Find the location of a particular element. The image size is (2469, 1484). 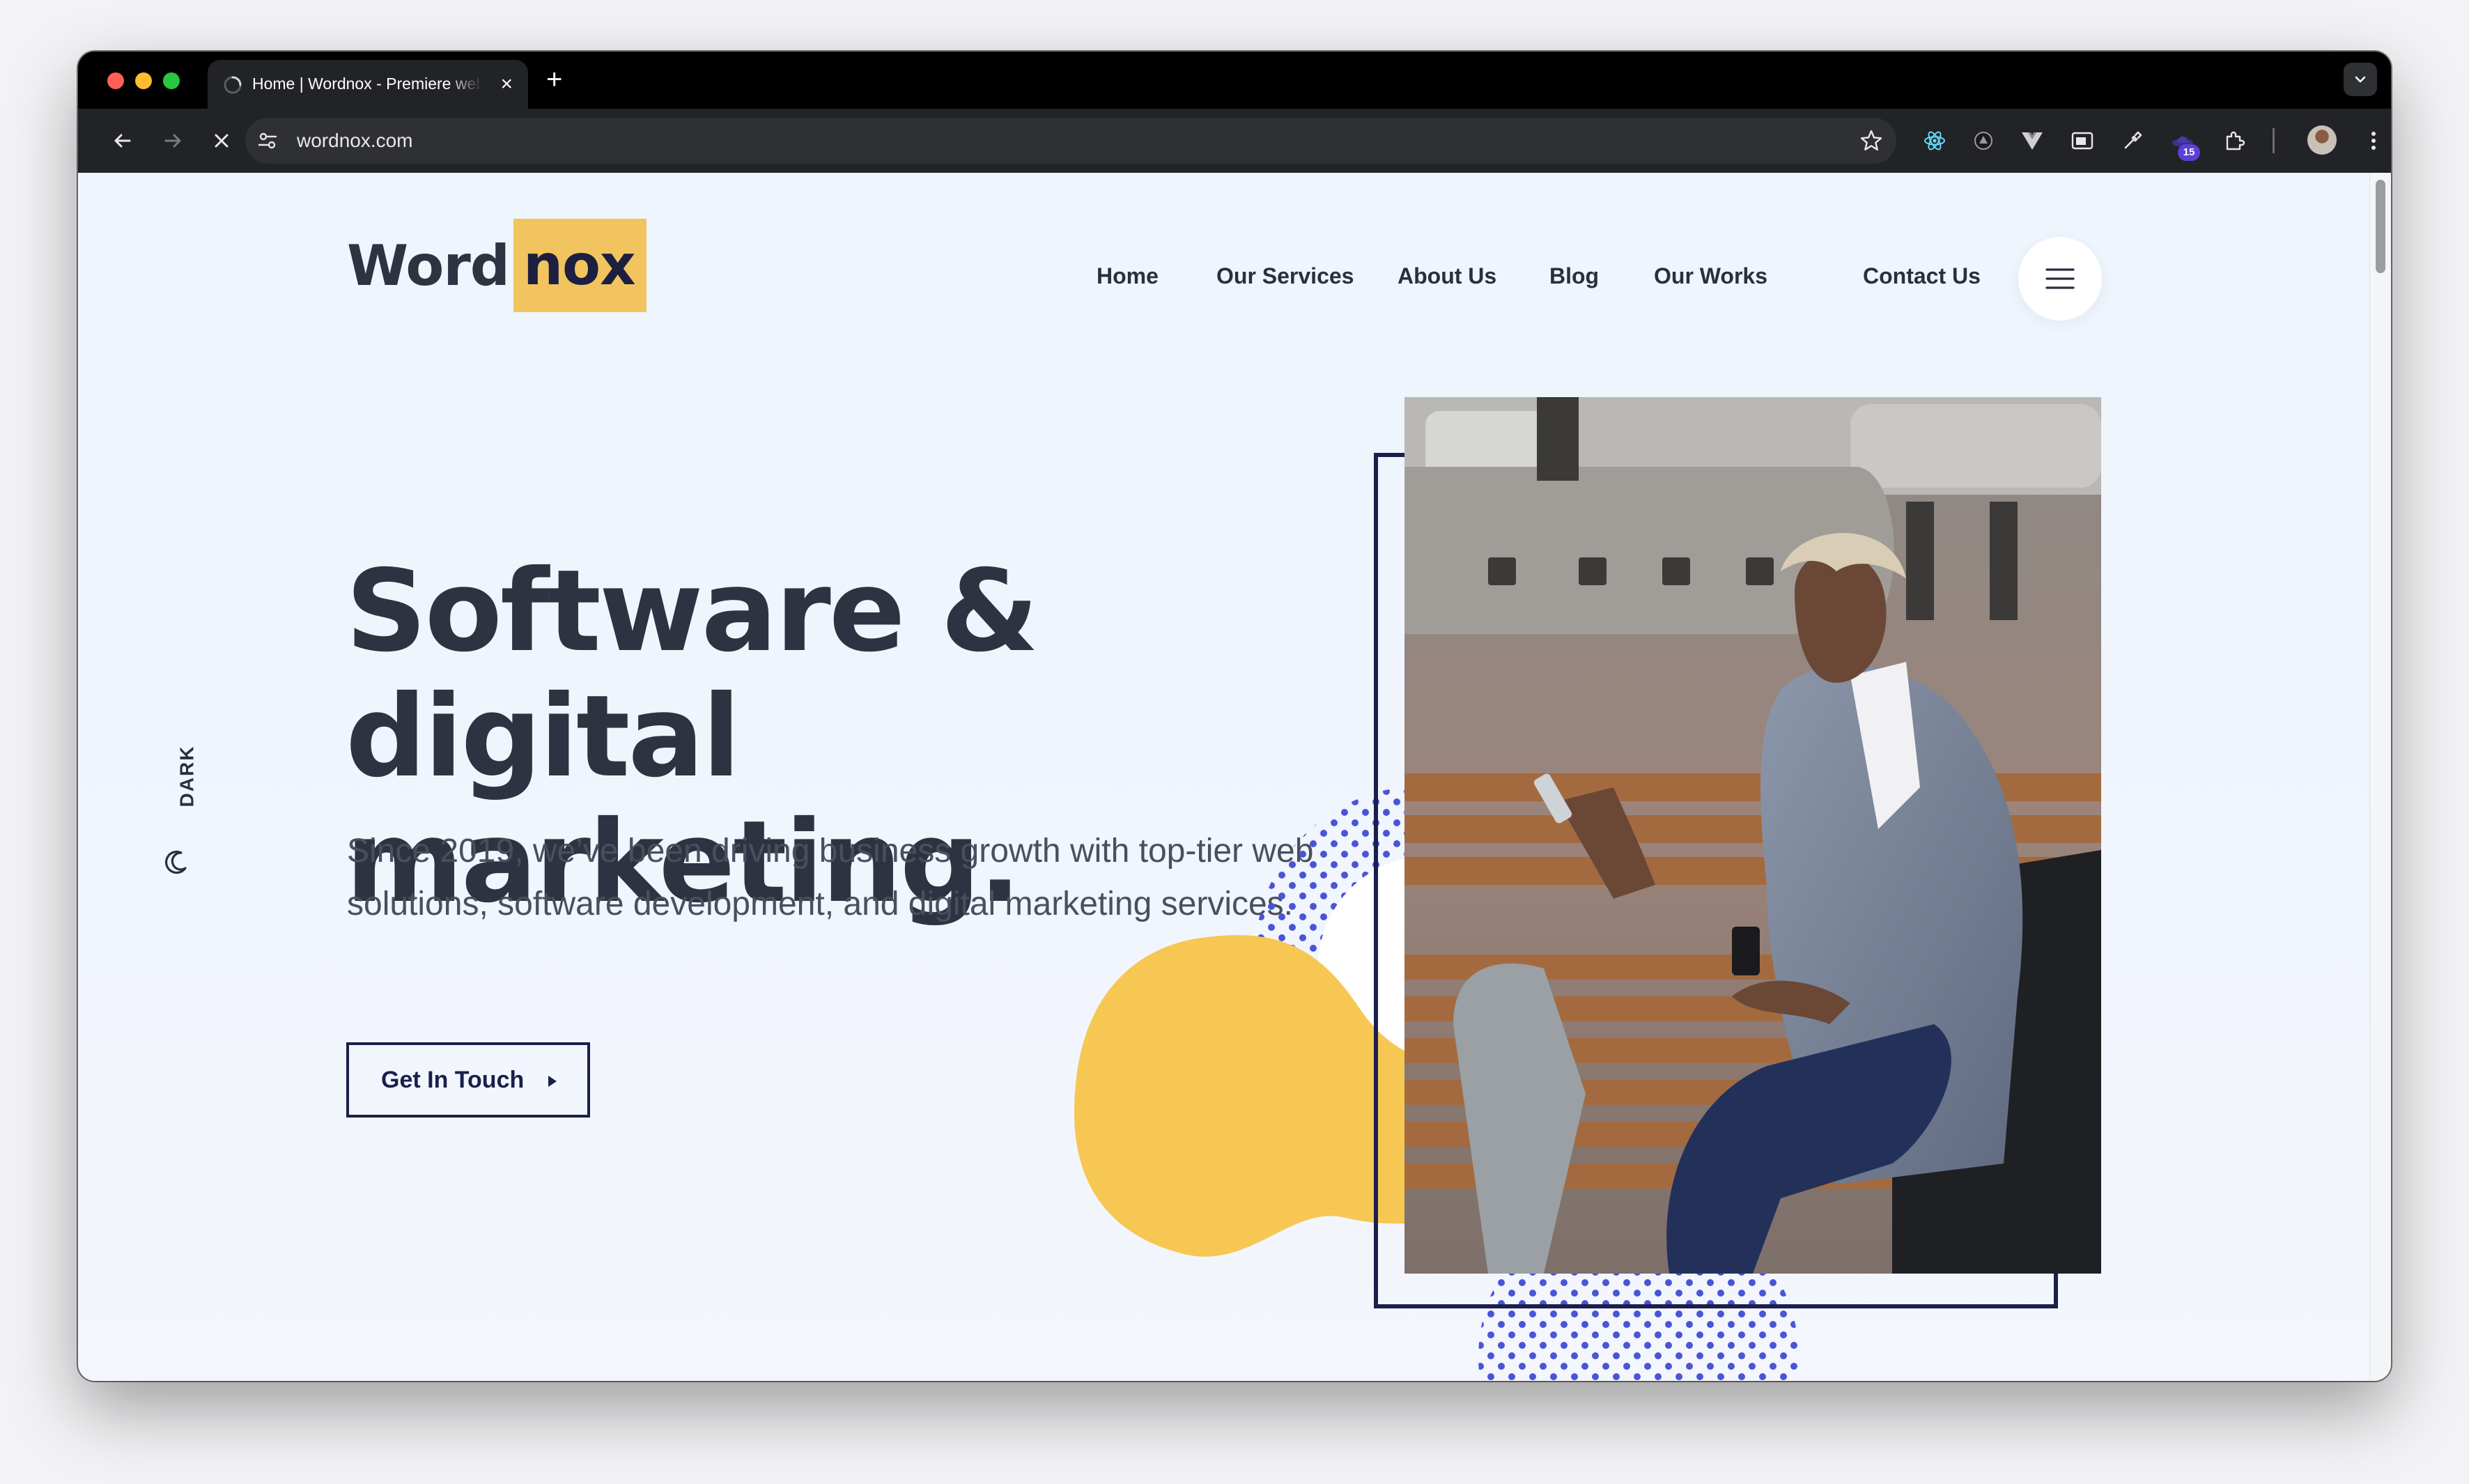

caret-right-icon is located at coordinates (552, 1081).